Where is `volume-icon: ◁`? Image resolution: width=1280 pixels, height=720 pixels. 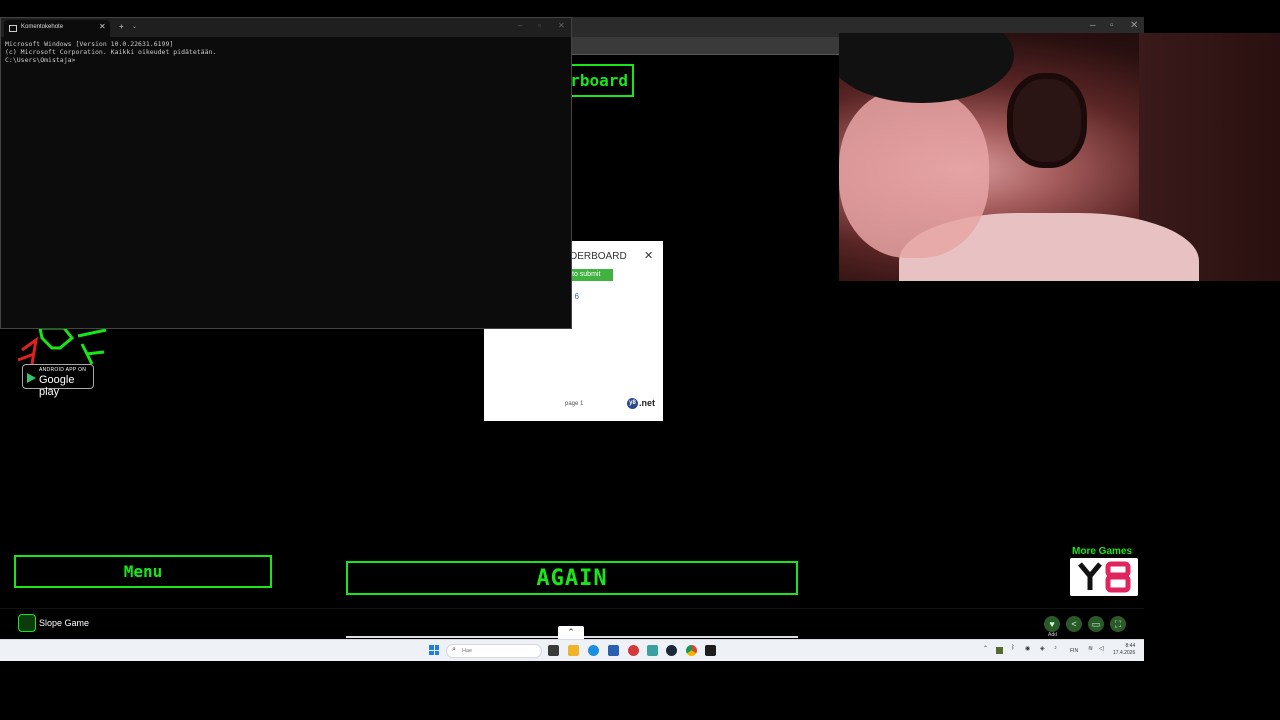
volume-icon: ◁ is located at coordinates (1101, 648).